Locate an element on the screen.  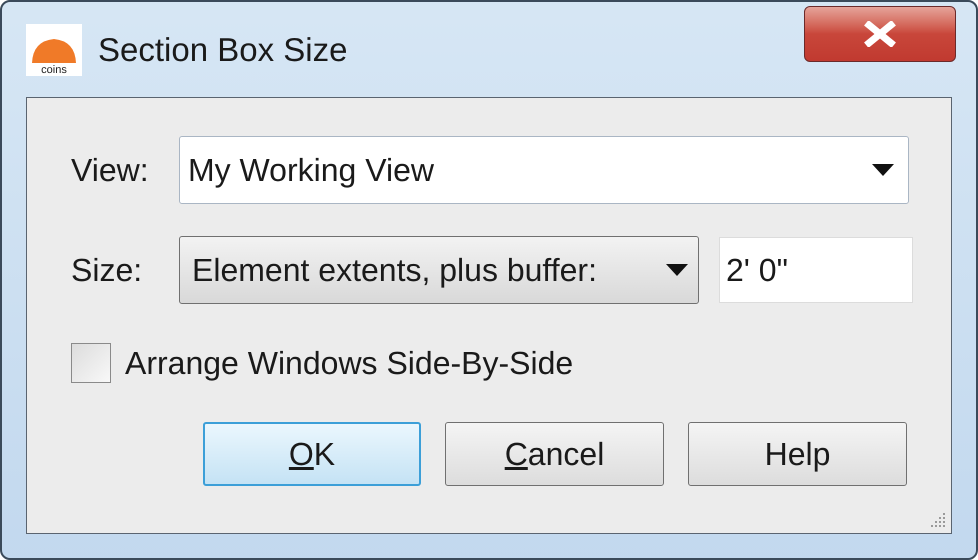
close-icon is located at coordinates (880, 34).